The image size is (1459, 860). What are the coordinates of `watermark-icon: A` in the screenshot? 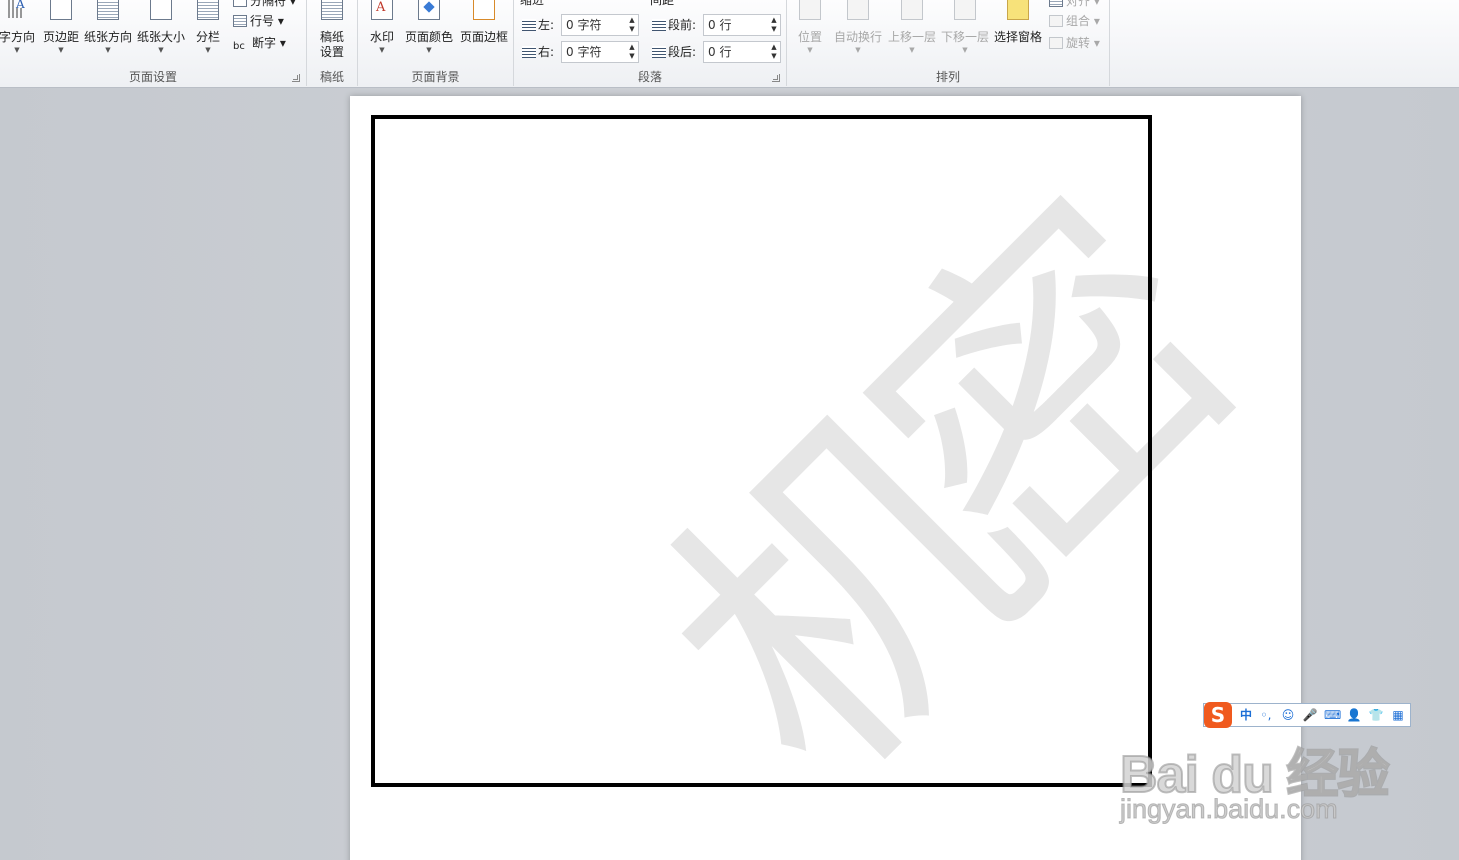 It's located at (382, 10).